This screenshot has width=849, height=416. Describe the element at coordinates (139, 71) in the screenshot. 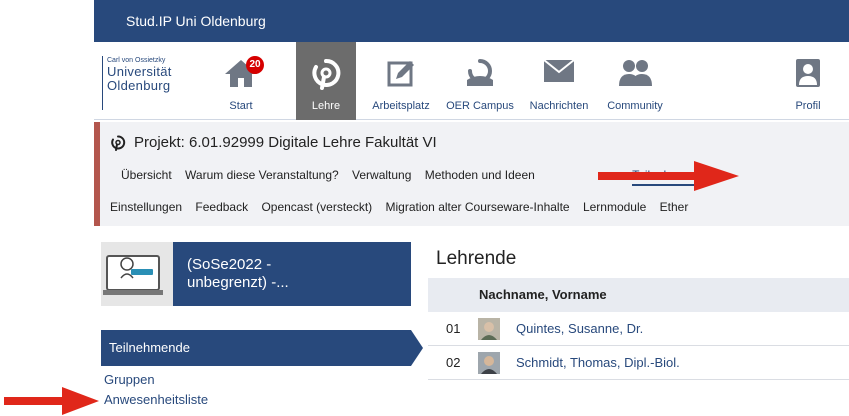

I see `logo-line2: Universität` at that location.